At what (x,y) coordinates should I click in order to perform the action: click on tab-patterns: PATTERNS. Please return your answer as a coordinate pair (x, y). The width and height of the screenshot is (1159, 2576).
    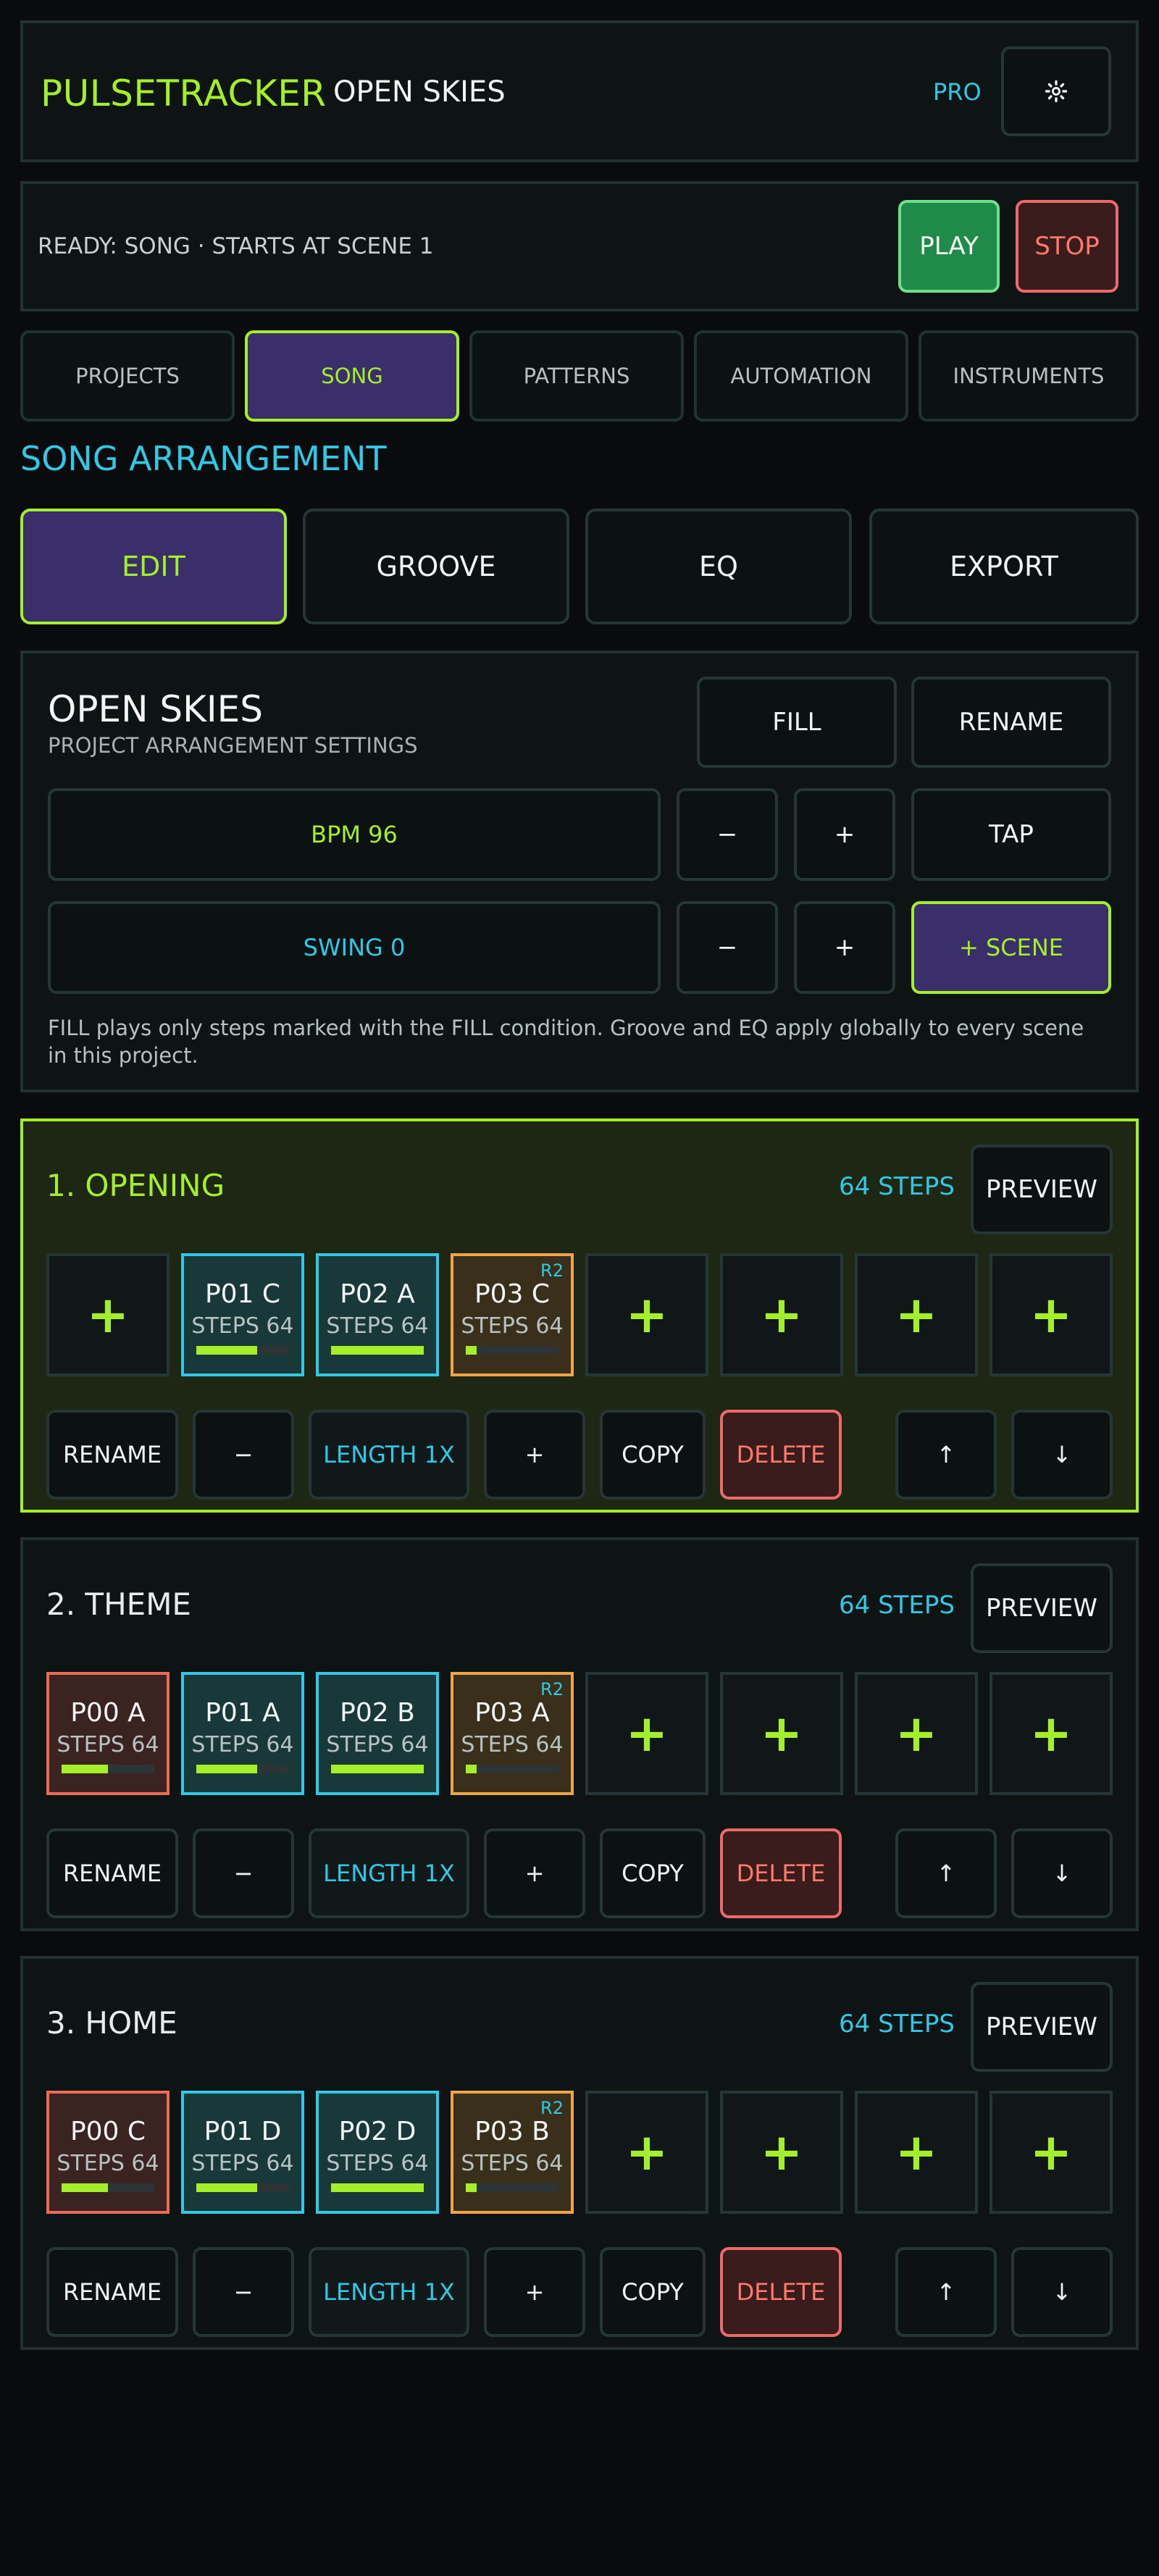
    Looking at the image, I should click on (576, 376).